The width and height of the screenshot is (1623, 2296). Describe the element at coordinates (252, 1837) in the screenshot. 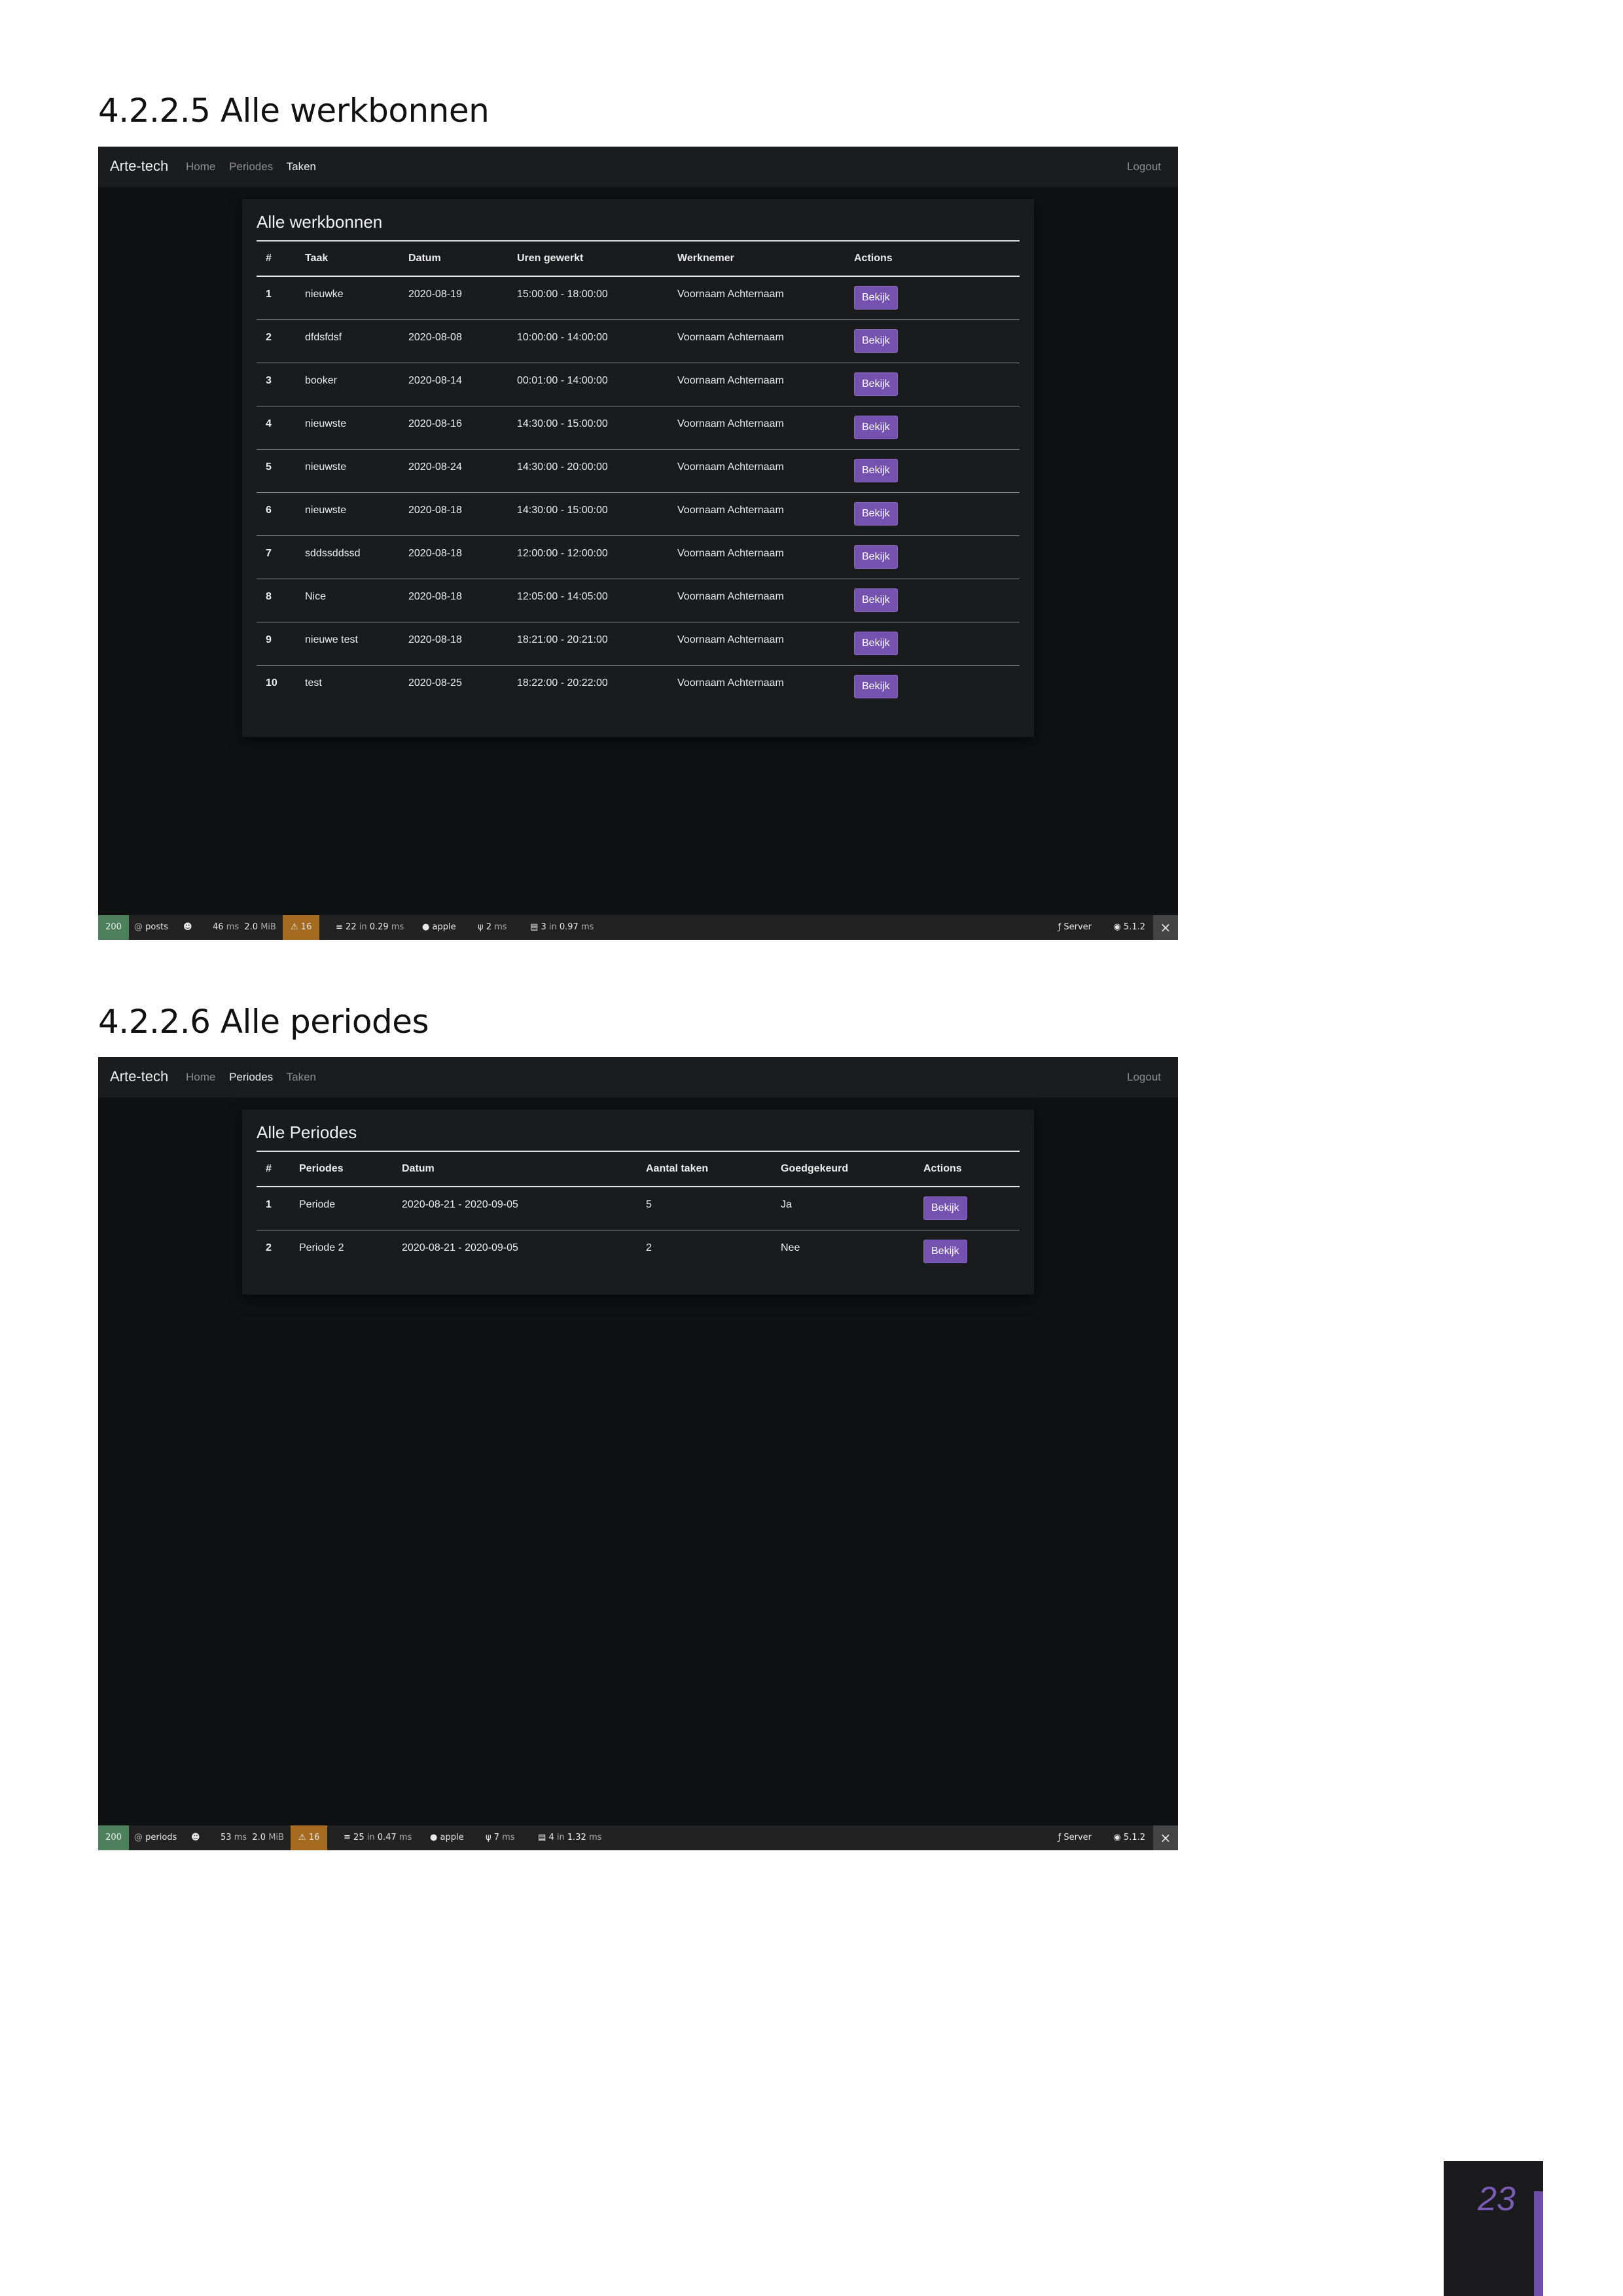

I see `time-item: 53 ms 2.0 MiB` at that location.